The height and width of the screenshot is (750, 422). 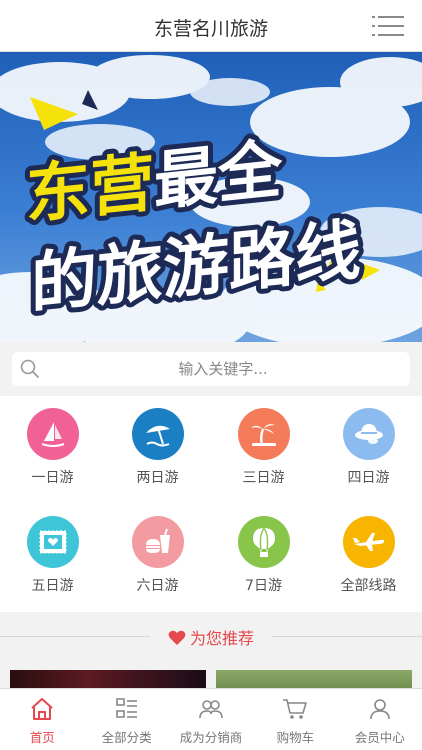 What do you see at coordinates (177, 637) in the screenshot?
I see `heart-icon` at bounding box center [177, 637].